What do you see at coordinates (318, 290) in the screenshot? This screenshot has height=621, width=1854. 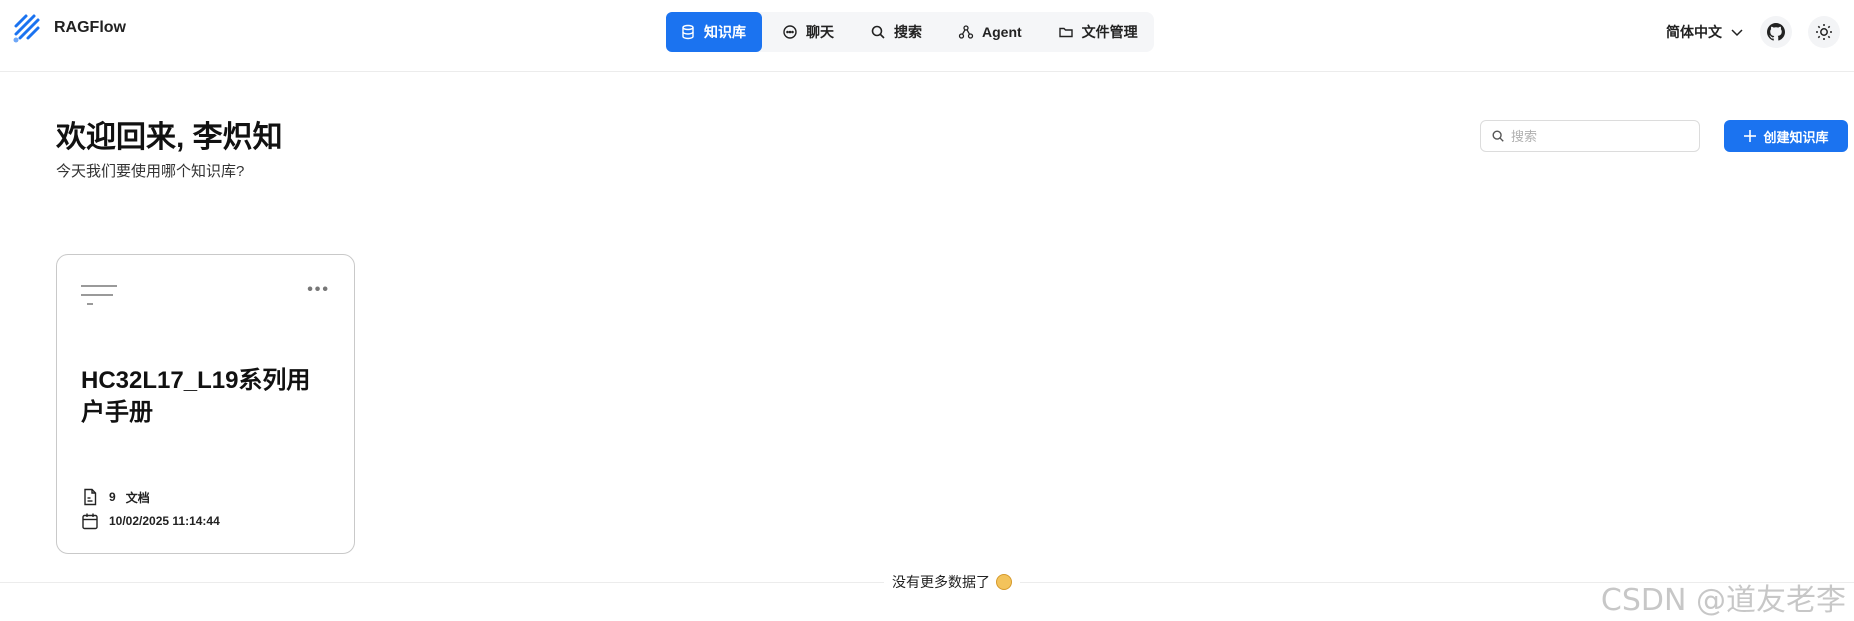 I see `more-options-icon: •••` at bounding box center [318, 290].